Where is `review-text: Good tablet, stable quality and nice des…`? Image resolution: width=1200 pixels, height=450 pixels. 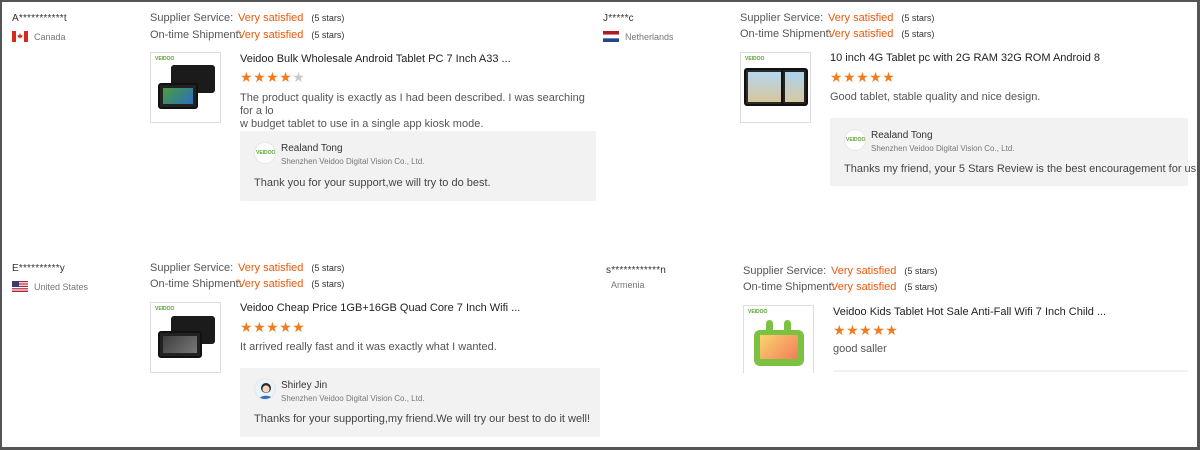
review-text: Good tablet, stable quality and nice des… is located at coordinates (1000, 97).